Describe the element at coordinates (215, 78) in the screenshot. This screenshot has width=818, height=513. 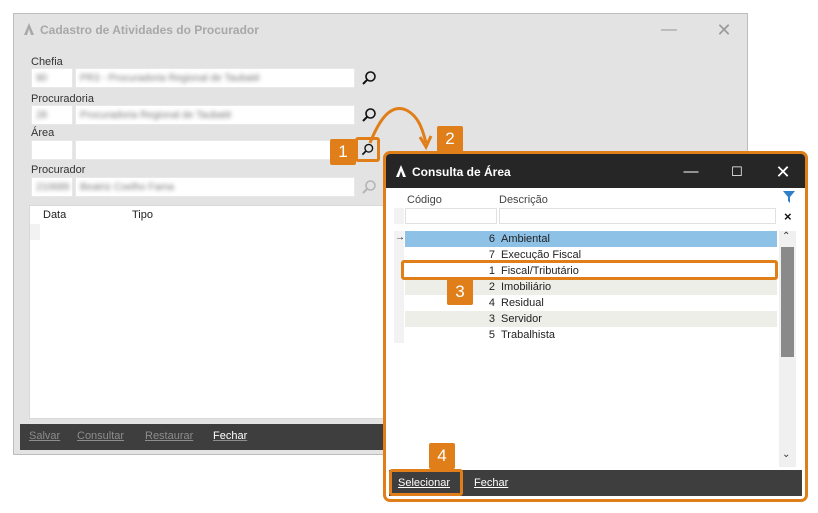
I see `chefia-name-field: PR3 - Procuradoria Regional de Taubaté` at that location.